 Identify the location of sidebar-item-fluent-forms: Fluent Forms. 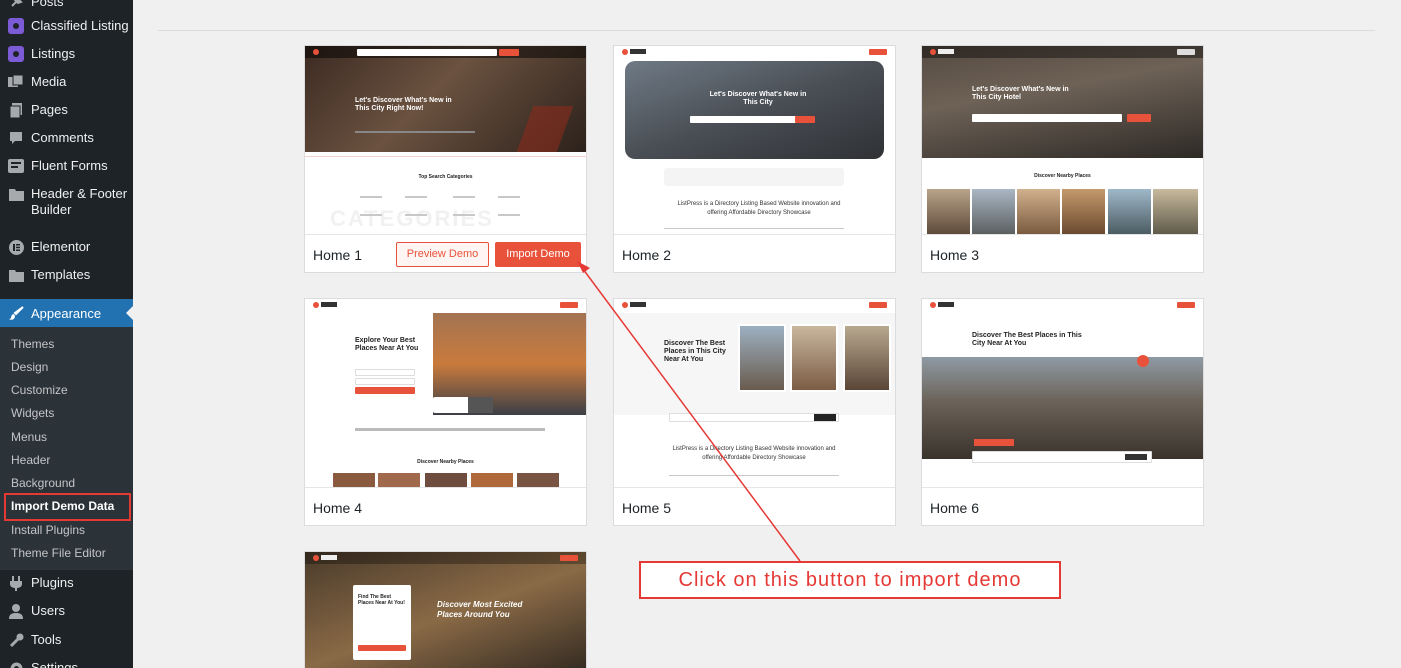
(66, 166).